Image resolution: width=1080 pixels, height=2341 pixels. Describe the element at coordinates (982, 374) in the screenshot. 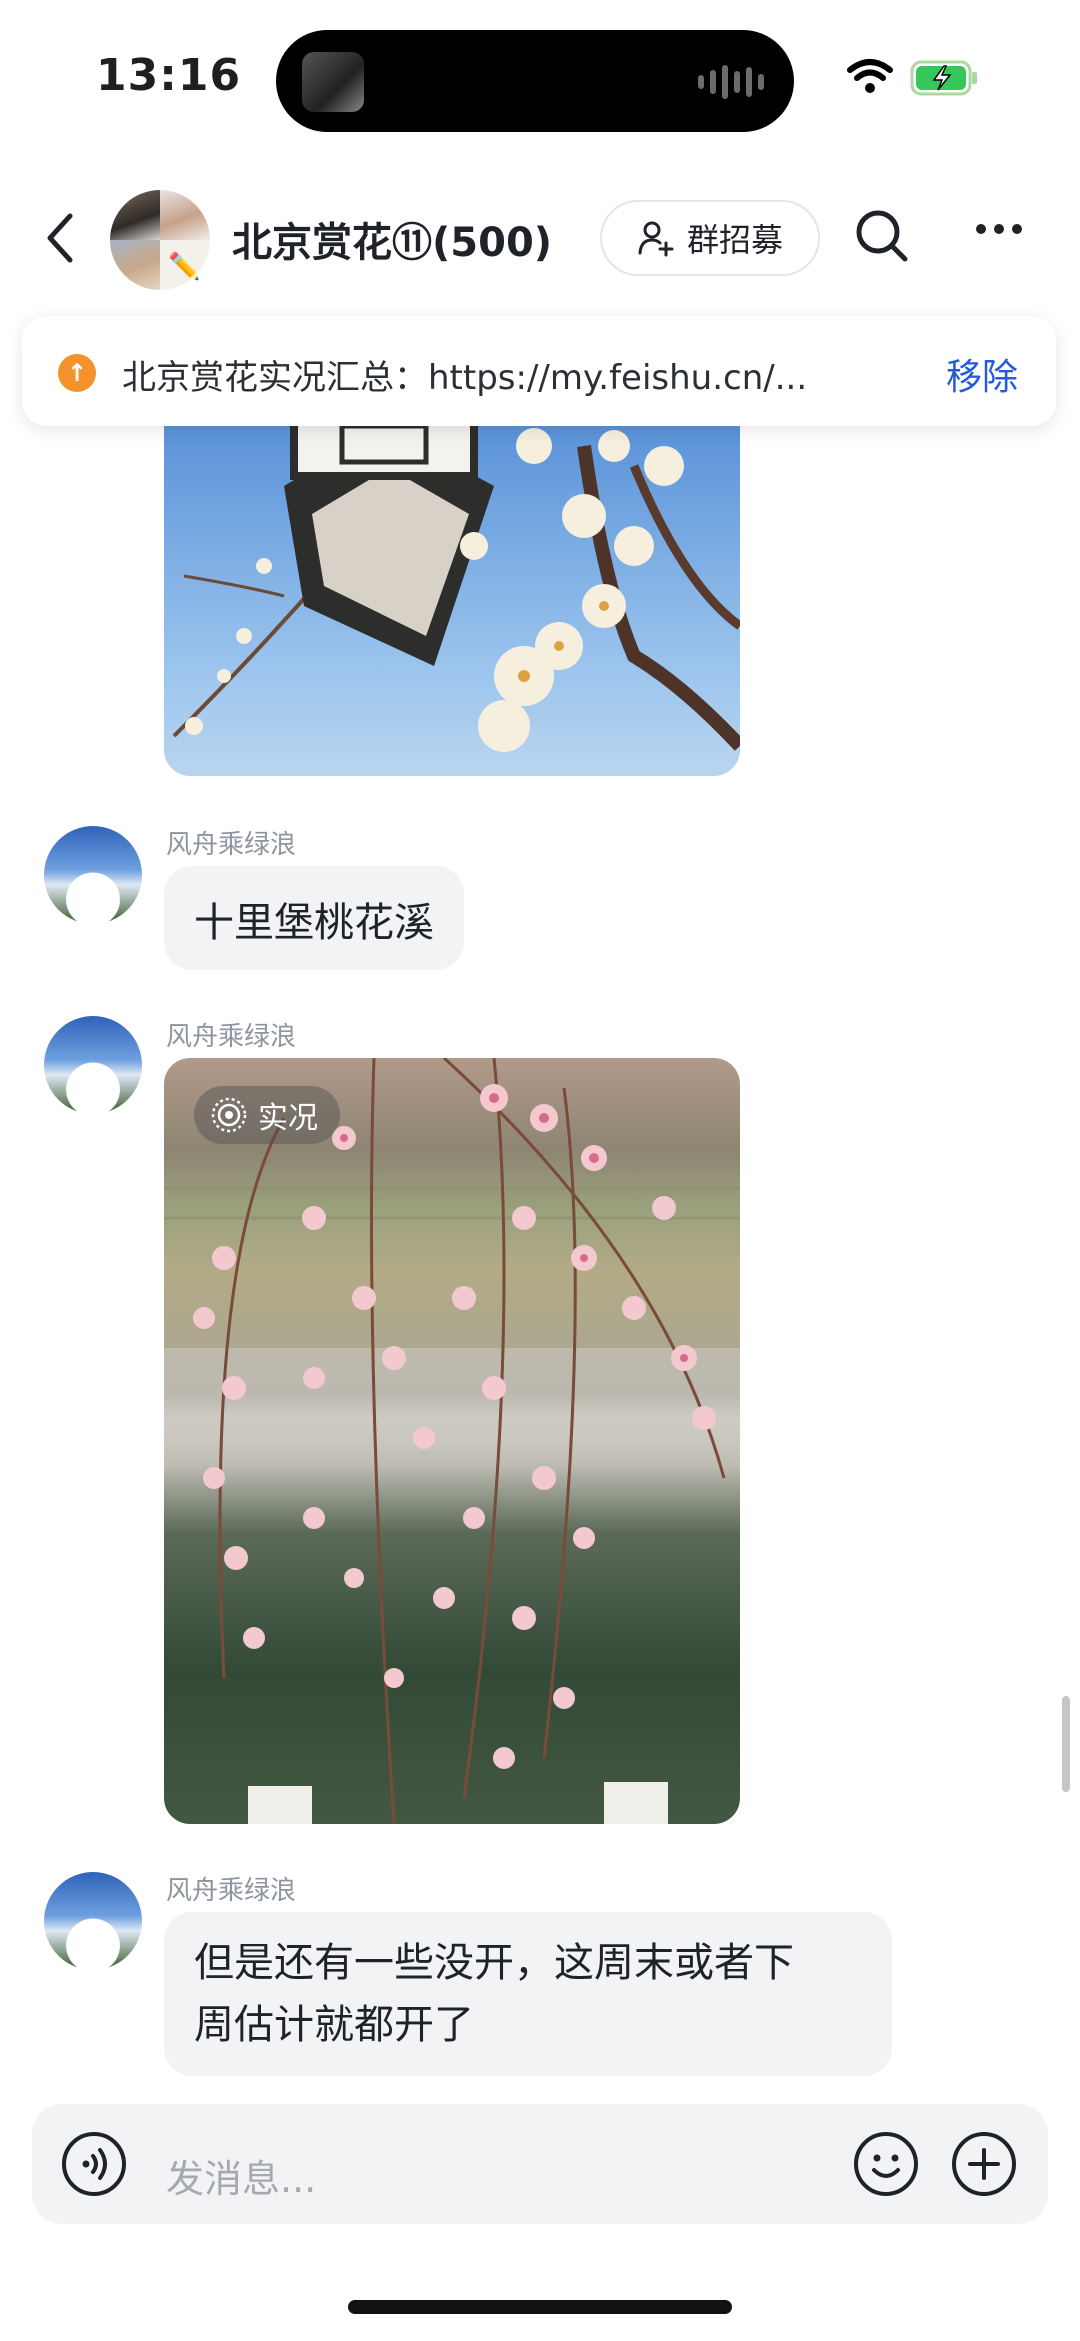

I see `pinned-remove-button: 移除` at that location.